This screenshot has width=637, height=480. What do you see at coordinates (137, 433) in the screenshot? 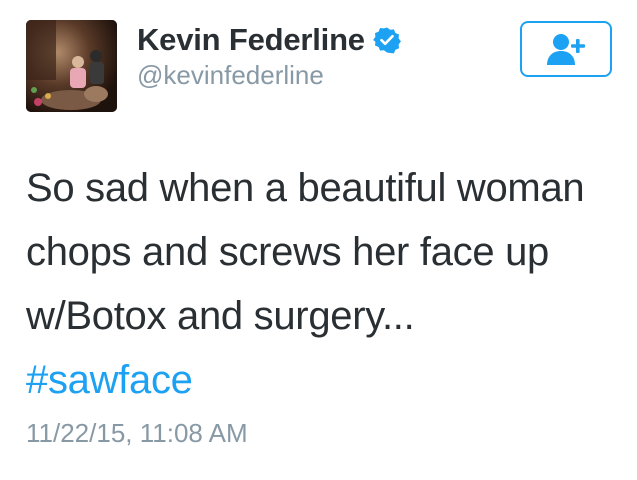
I see `timestamp: 11/22/15, 11:08 AM` at bounding box center [137, 433].